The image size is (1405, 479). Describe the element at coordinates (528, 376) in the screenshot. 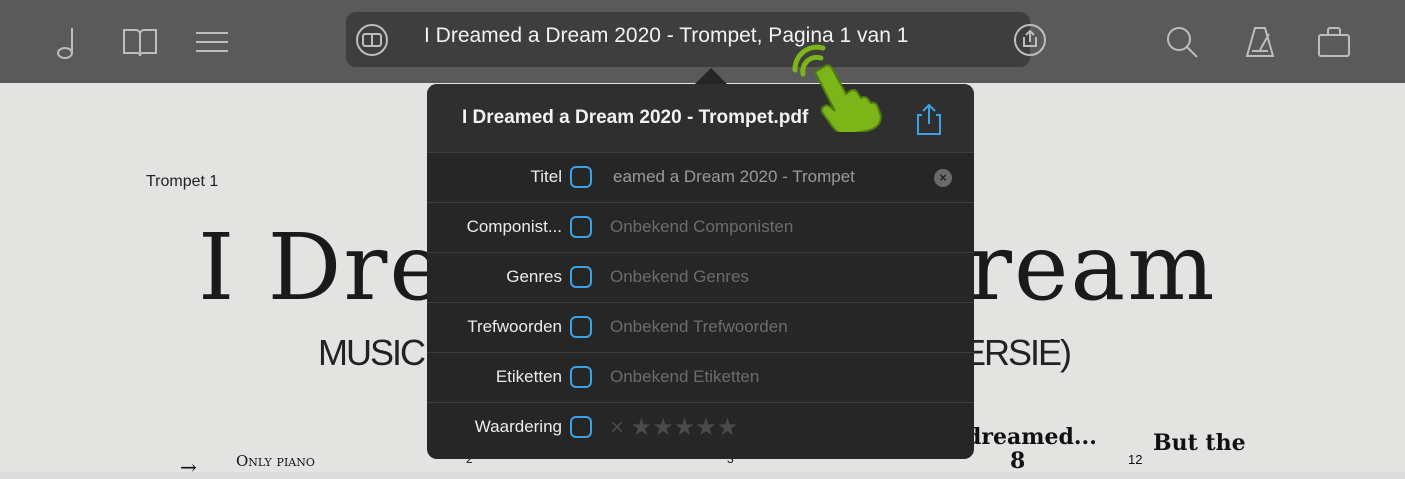

I see `row-label: Etiketten` at that location.